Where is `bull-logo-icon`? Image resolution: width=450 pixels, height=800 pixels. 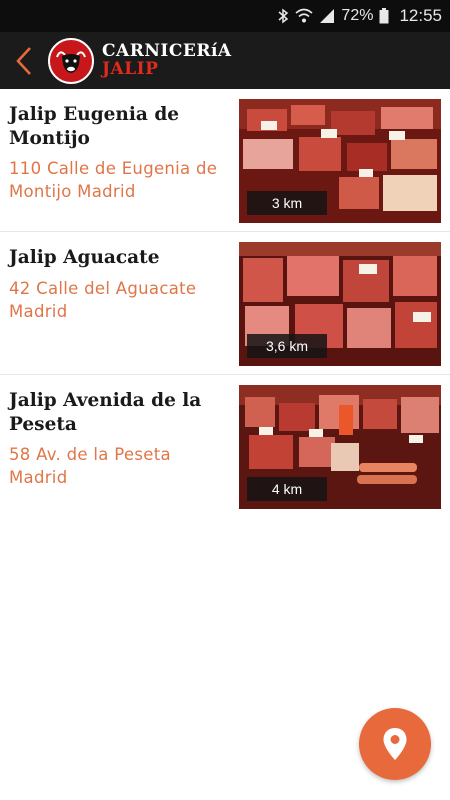 bull-logo-icon is located at coordinates (71, 61).